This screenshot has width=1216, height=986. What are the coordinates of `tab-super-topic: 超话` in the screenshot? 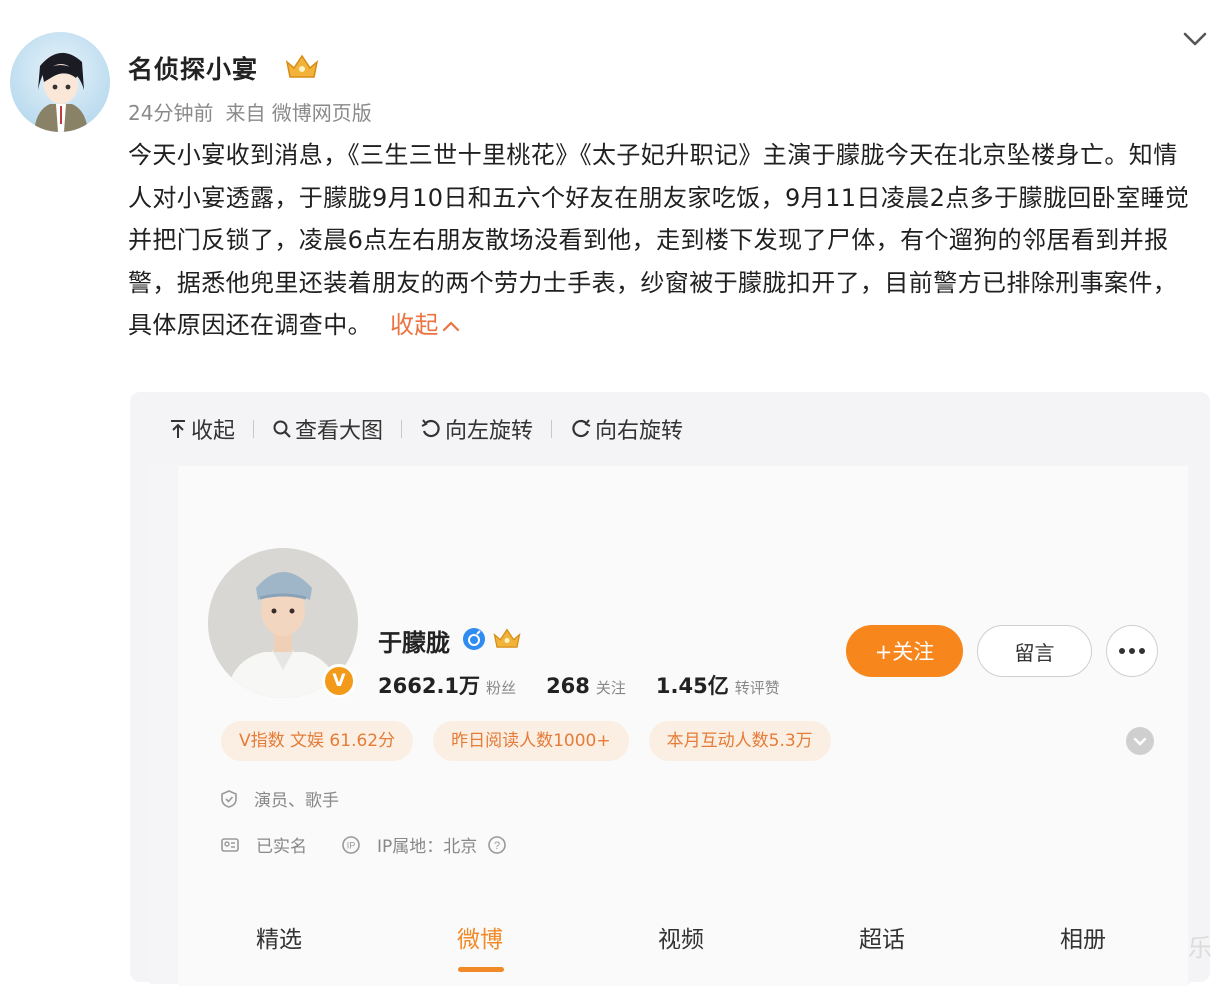 It's located at (882, 937).